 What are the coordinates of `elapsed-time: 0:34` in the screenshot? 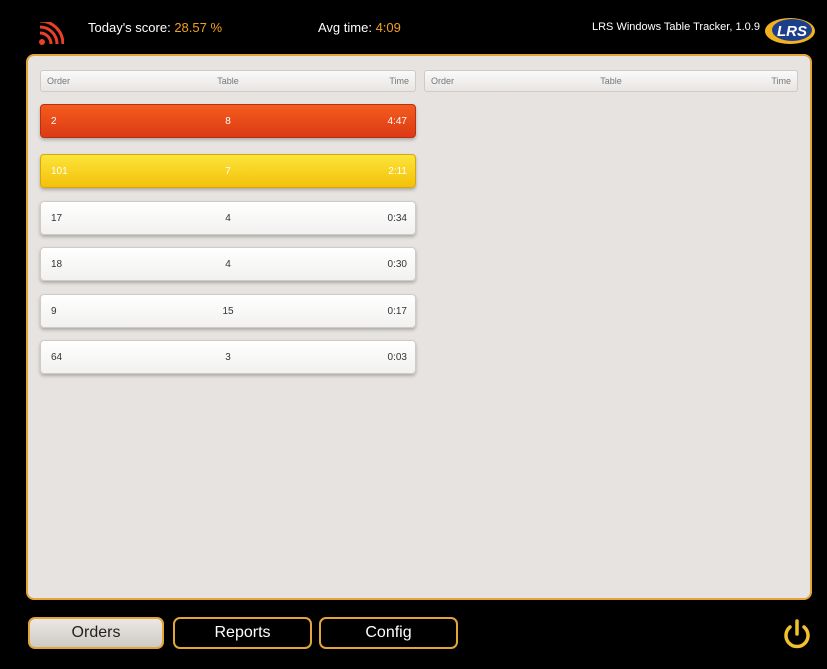 It's located at (397, 218).